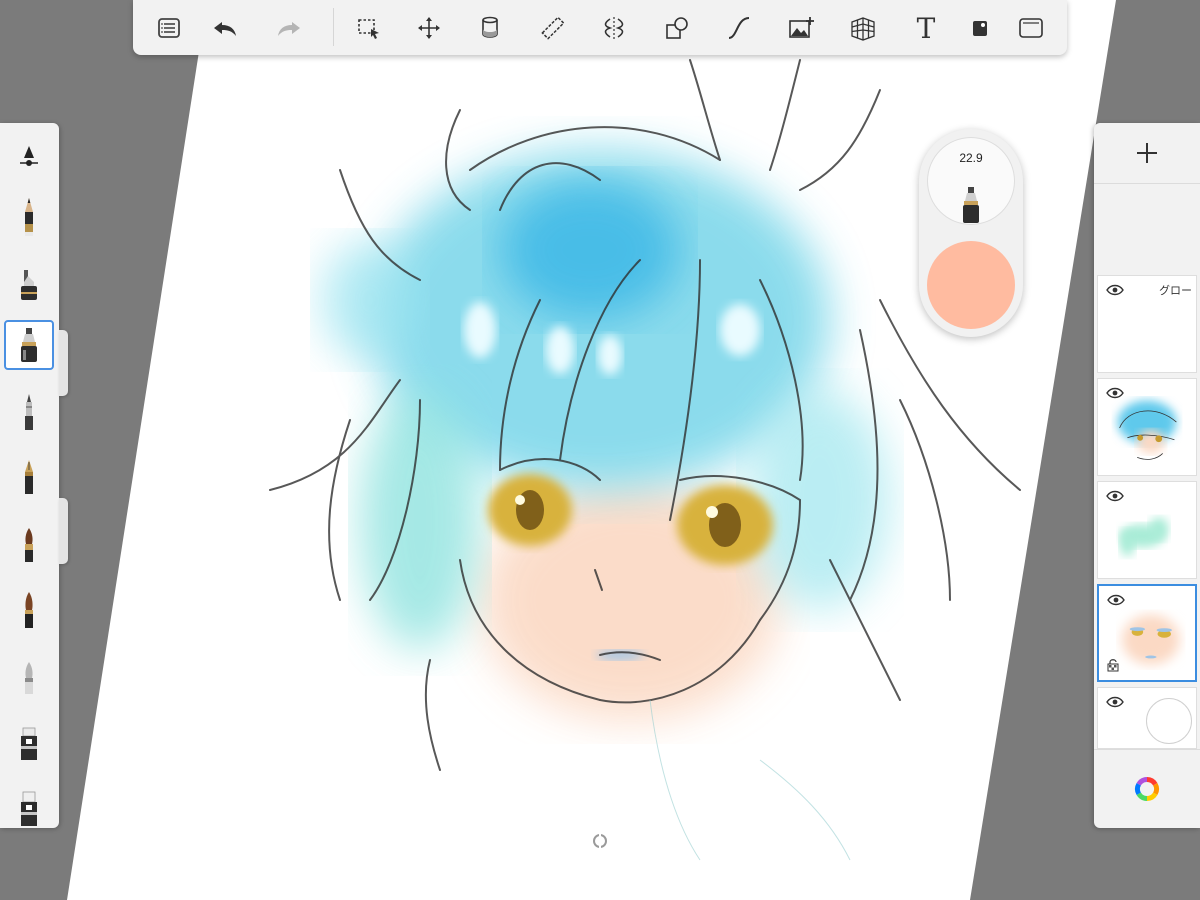  I want to click on symmetry-icon, so click(614, 28).